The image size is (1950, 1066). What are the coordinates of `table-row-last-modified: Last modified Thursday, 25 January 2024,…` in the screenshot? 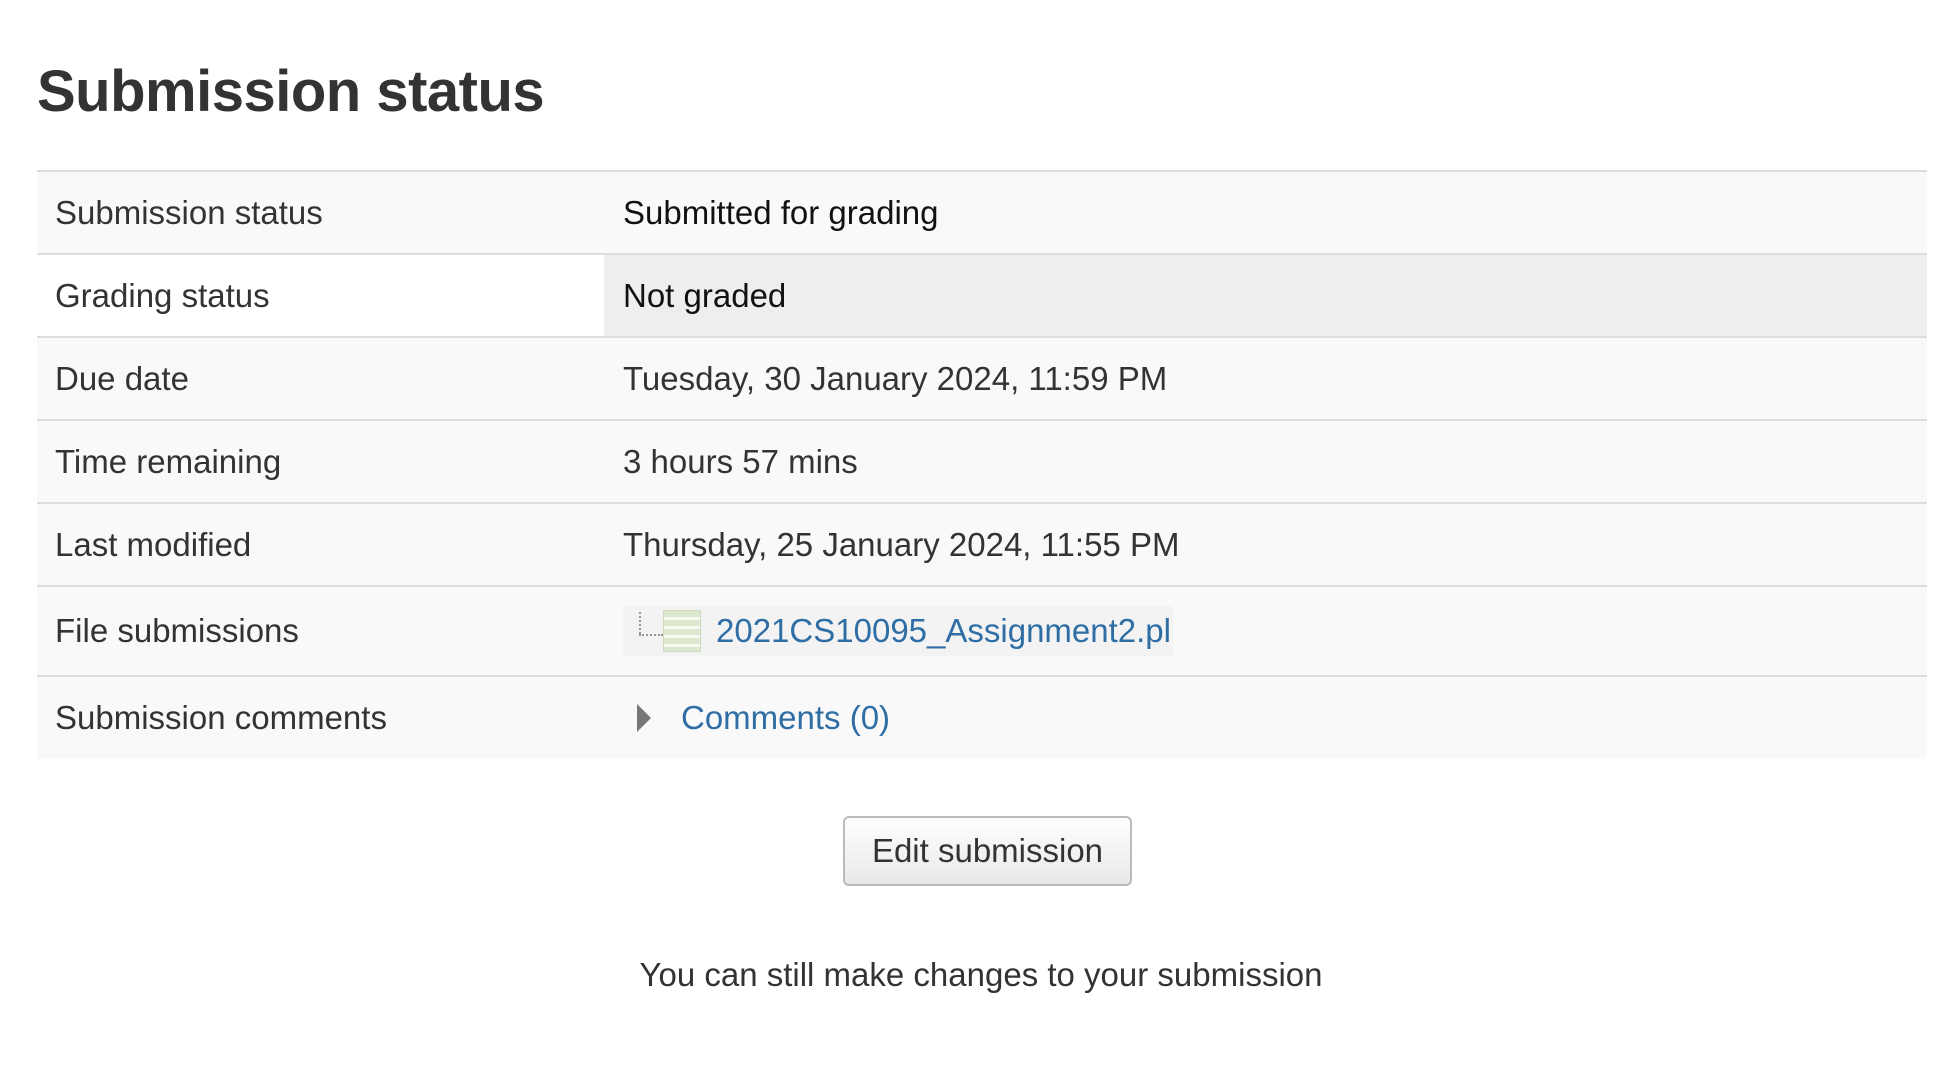 It's located at (982, 545).